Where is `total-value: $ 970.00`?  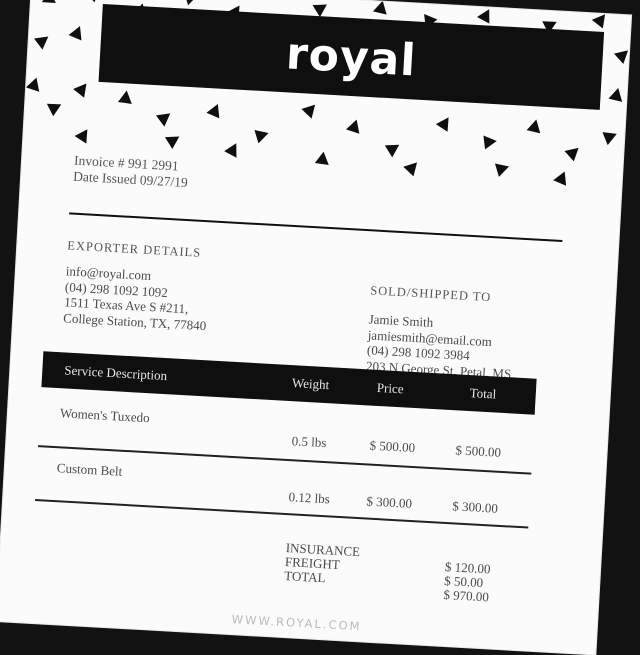 total-value: $ 970.00 is located at coordinates (466, 595).